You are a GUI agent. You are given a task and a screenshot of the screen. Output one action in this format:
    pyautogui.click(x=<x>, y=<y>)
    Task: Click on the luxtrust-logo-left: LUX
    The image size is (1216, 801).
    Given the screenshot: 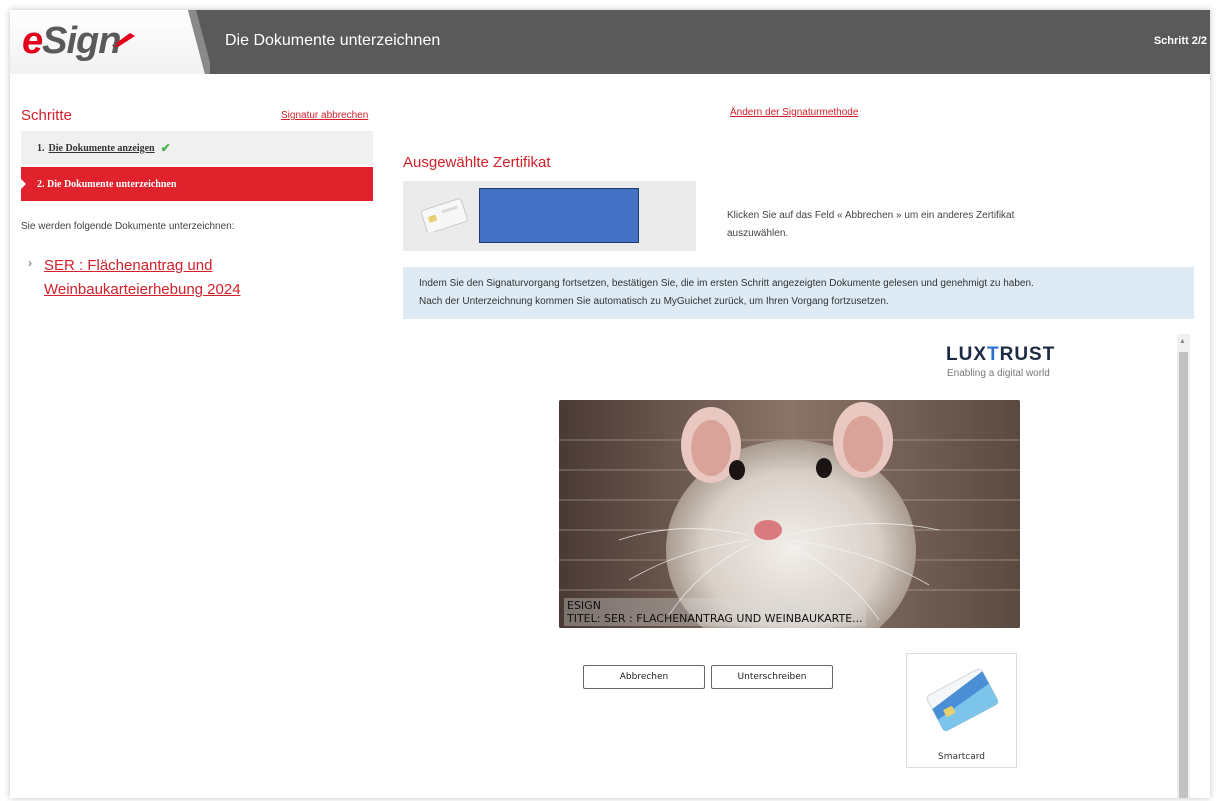 What is the action you would take?
    pyautogui.click(x=966, y=354)
    